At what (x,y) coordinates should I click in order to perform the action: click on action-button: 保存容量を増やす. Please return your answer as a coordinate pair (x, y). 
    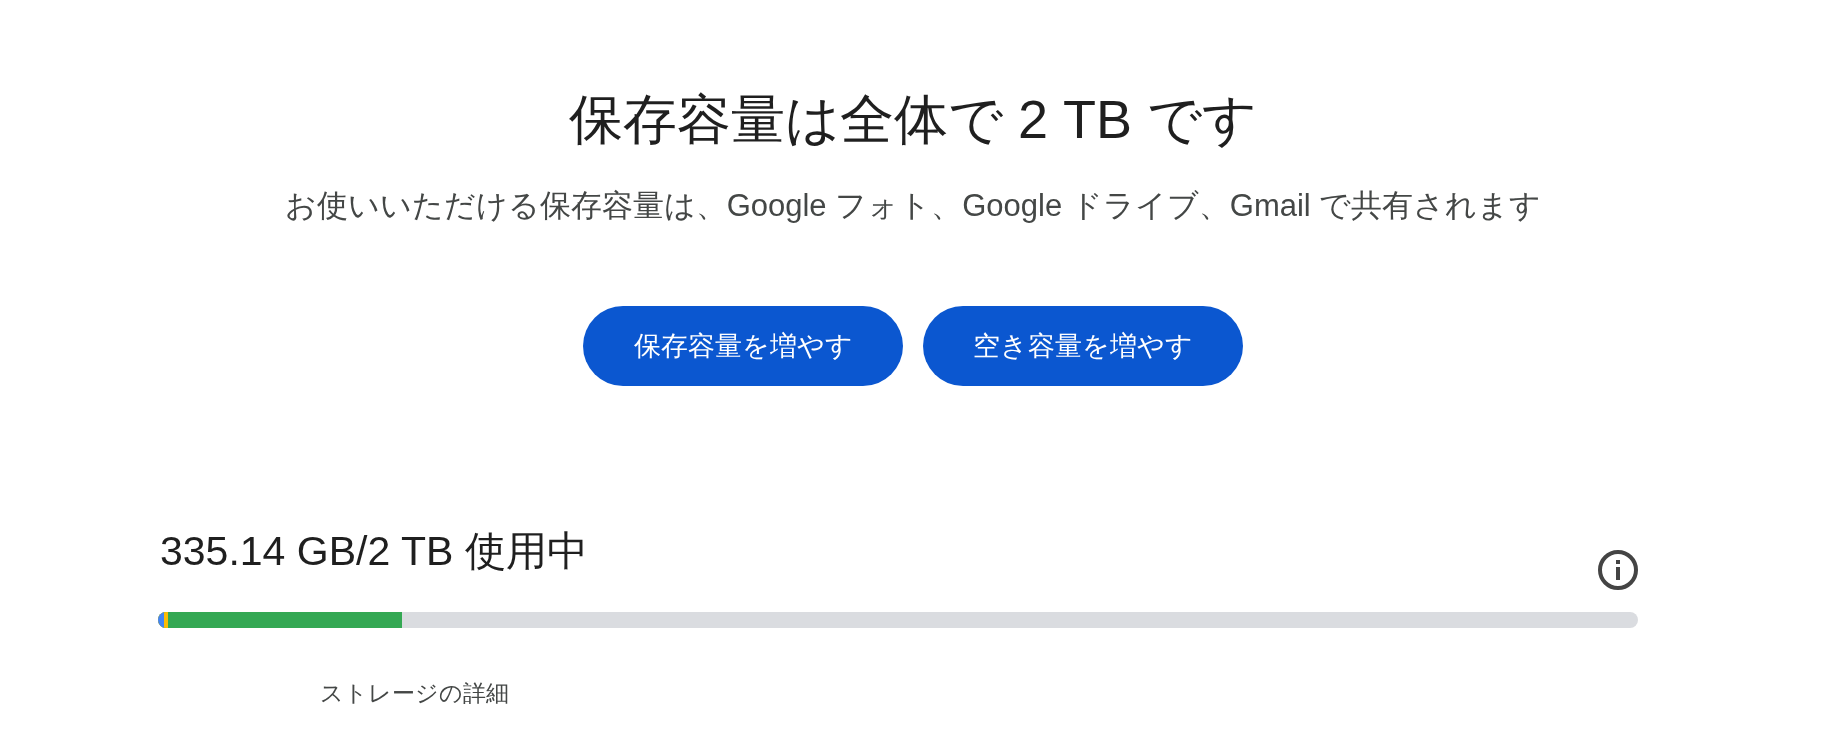
    Looking at the image, I should click on (743, 346).